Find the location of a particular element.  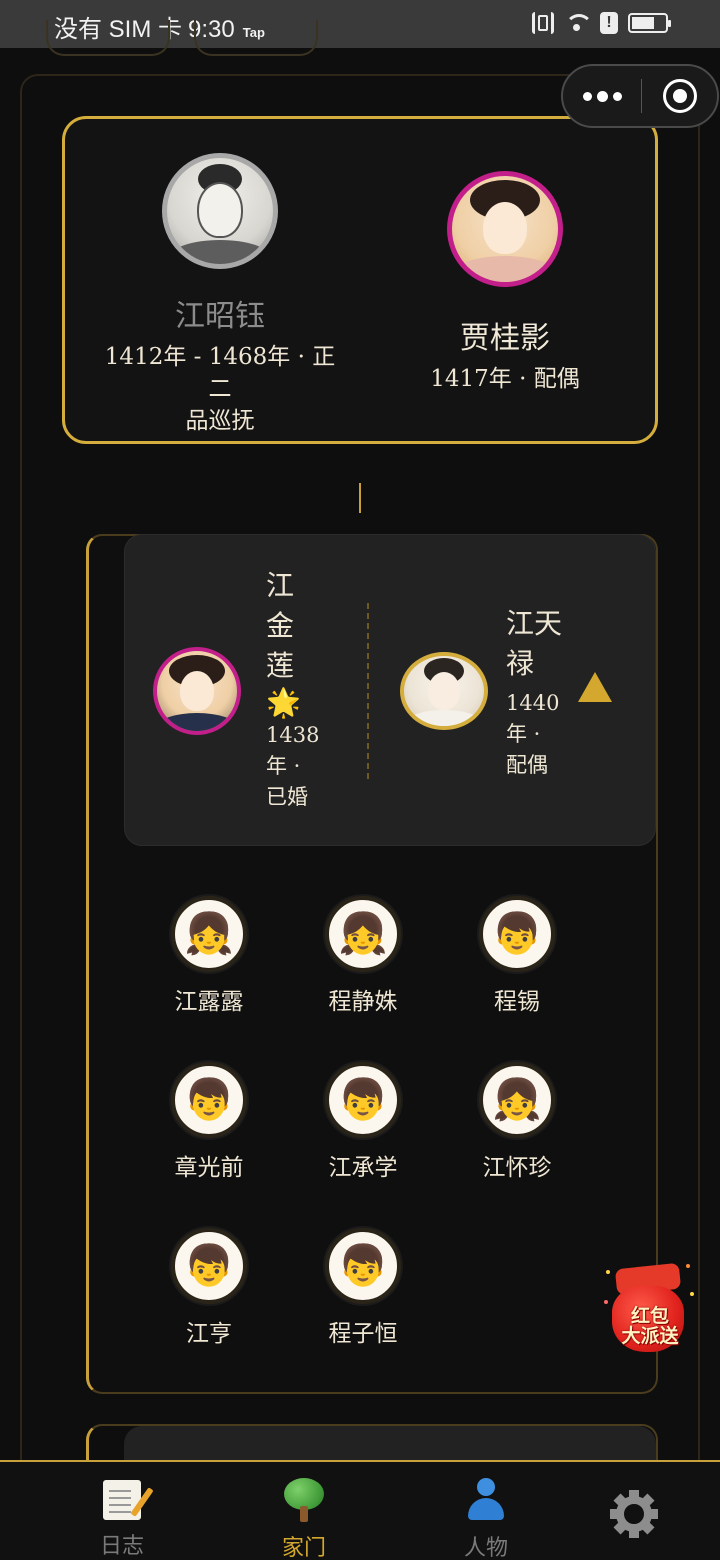

father-profile: 江昭钰 1412年 - 1468年 · 正二 品巡抚 is located at coordinates (220, 295).